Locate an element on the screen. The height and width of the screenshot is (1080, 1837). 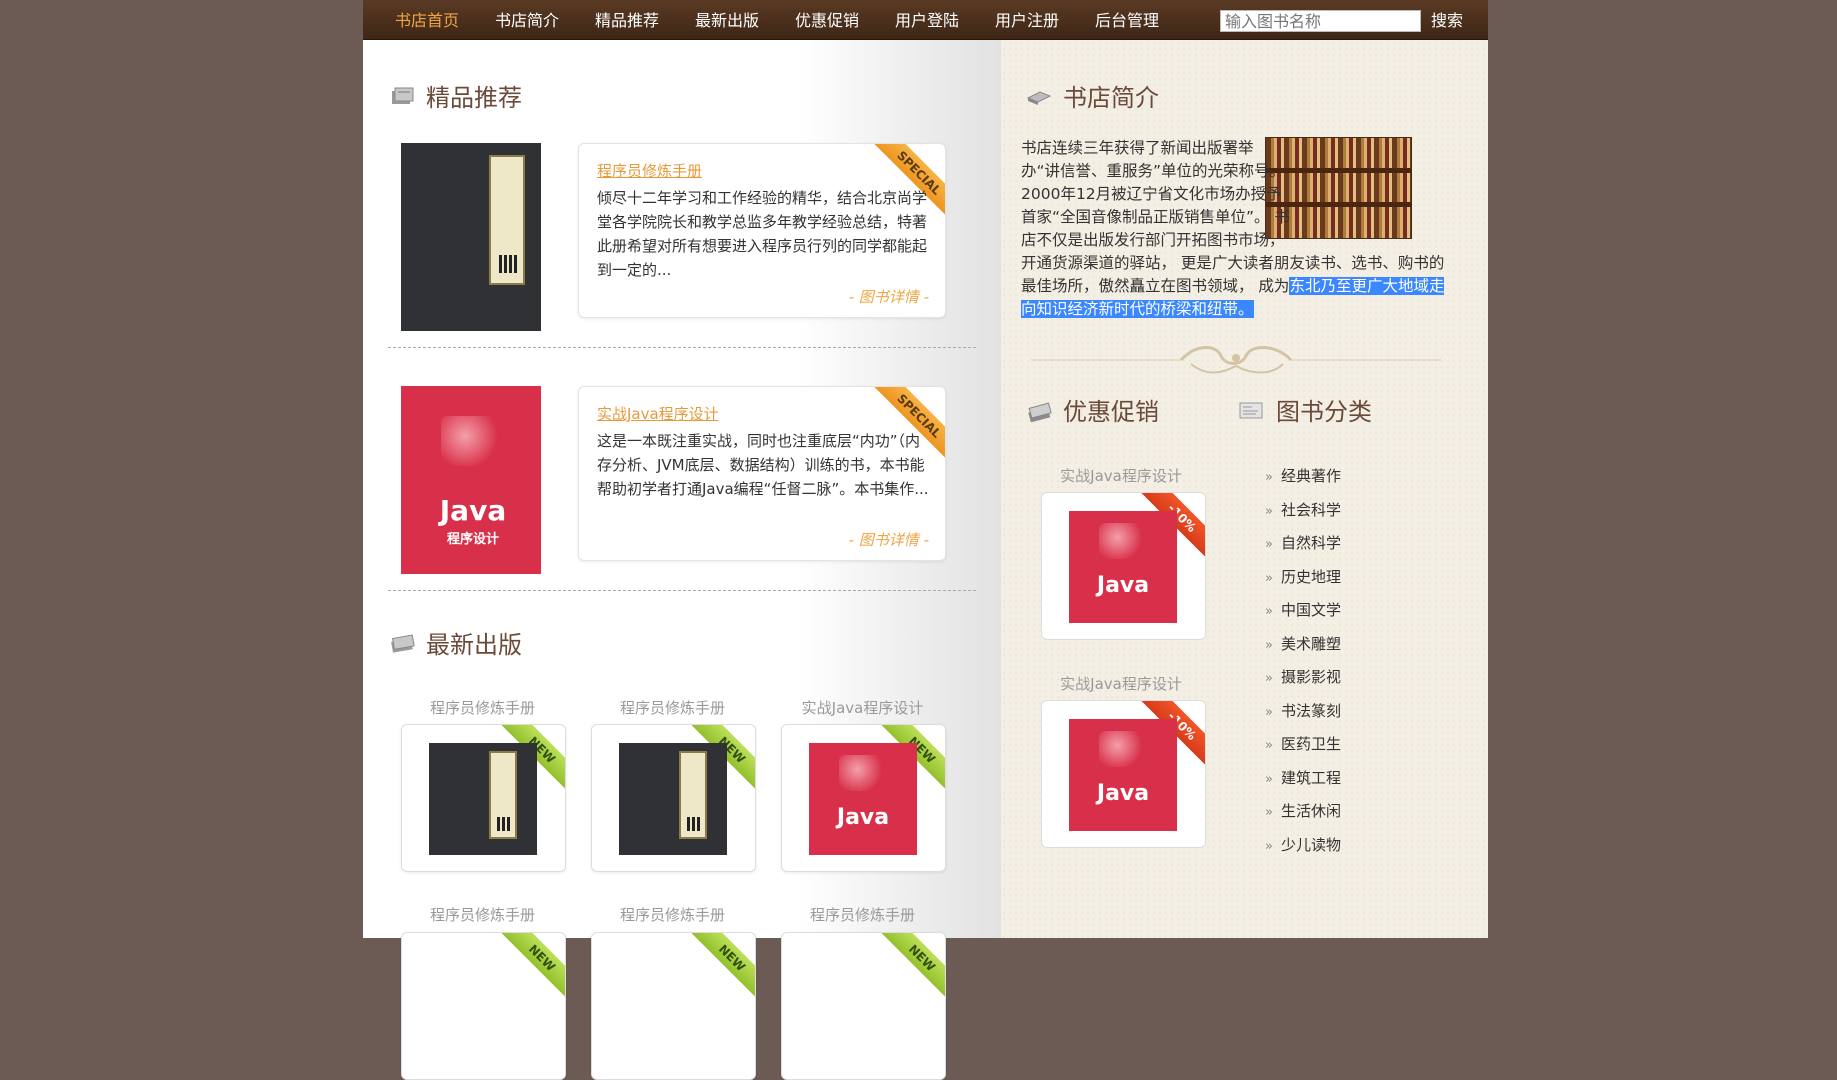
category-item: » 自然科学 is located at coordinates (1303, 542).